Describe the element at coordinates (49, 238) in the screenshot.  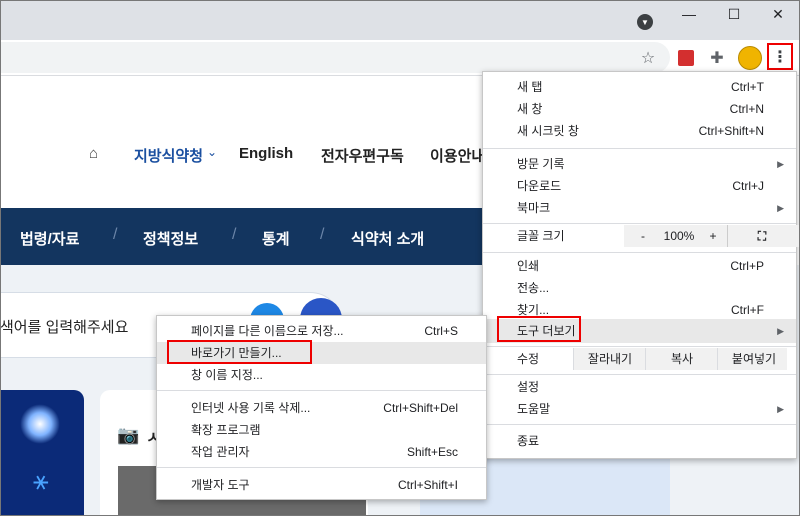
I see `nav-laws: 법령/자료` at that location.